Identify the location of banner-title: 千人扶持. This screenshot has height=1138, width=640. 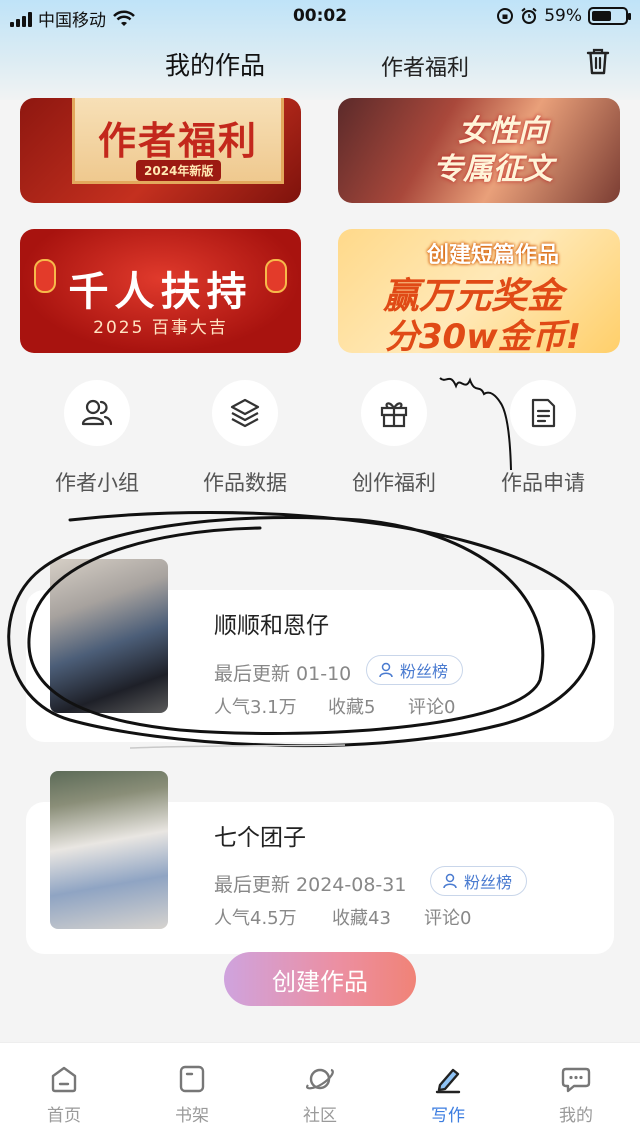
(160, 292).